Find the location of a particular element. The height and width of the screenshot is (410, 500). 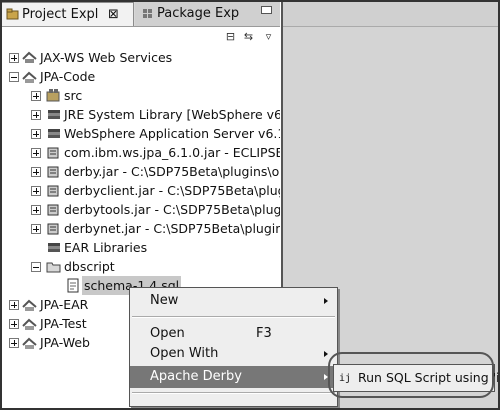

ij-icon: ij is located at coordinates (345, 378).